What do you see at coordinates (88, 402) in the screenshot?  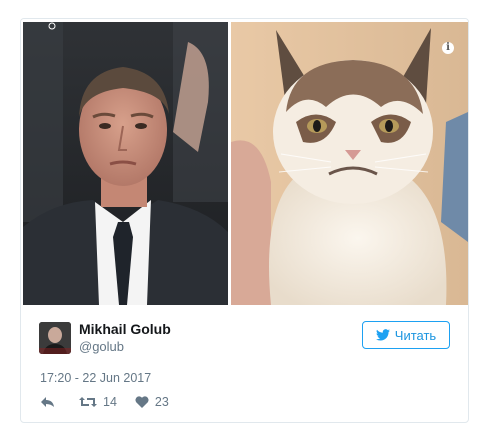 I see `retweet-icon` at bounding box center [88, 402].